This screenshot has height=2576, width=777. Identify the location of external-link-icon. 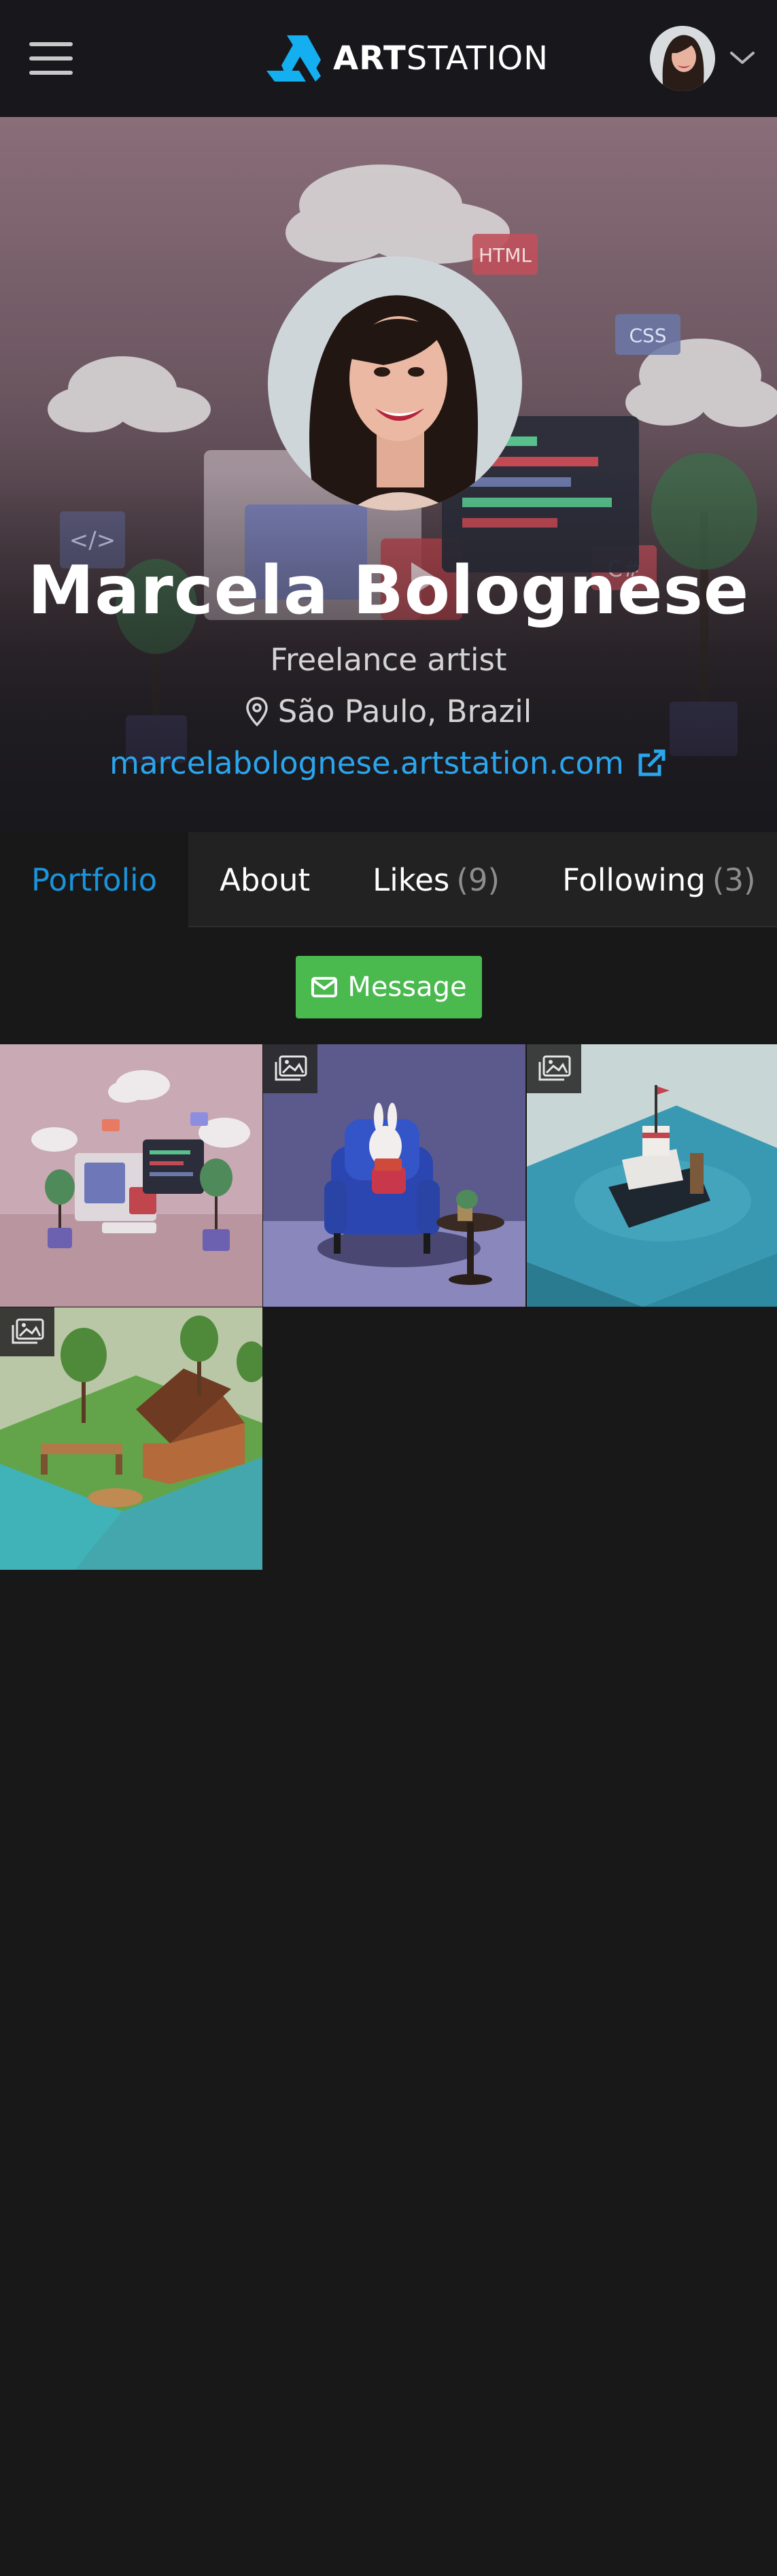
(651, 763).